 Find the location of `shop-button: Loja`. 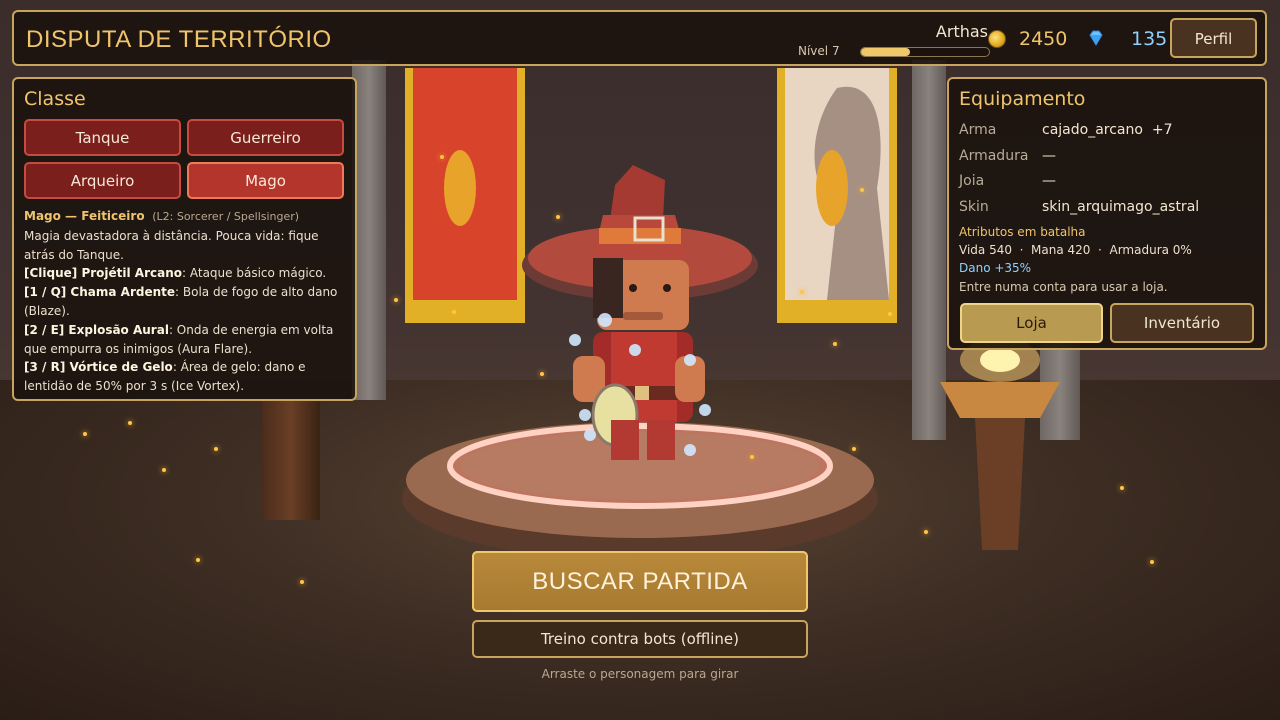

shop-button: Loja is located at coordinates (1031, 323).